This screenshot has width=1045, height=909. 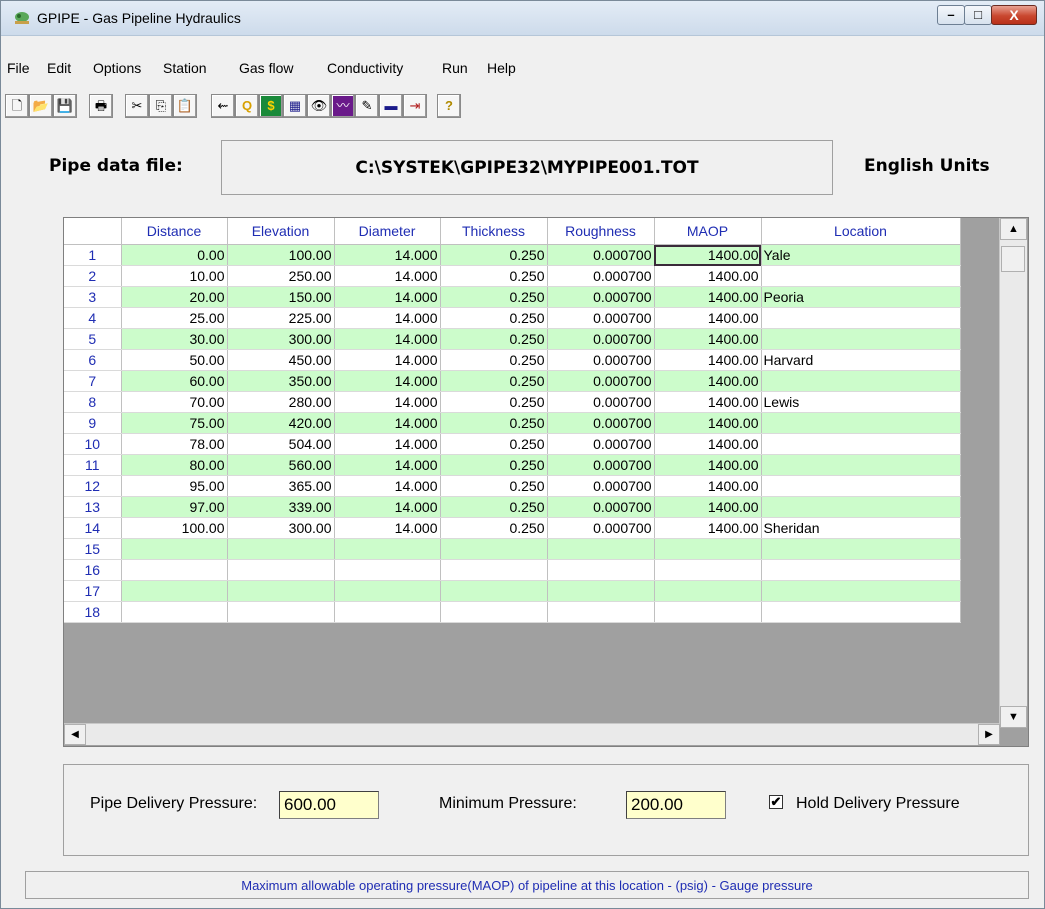 What do you see at coordinates (93, 465) in the screenshot?
I see `row-number: 11` at bounding box center [93, 465].